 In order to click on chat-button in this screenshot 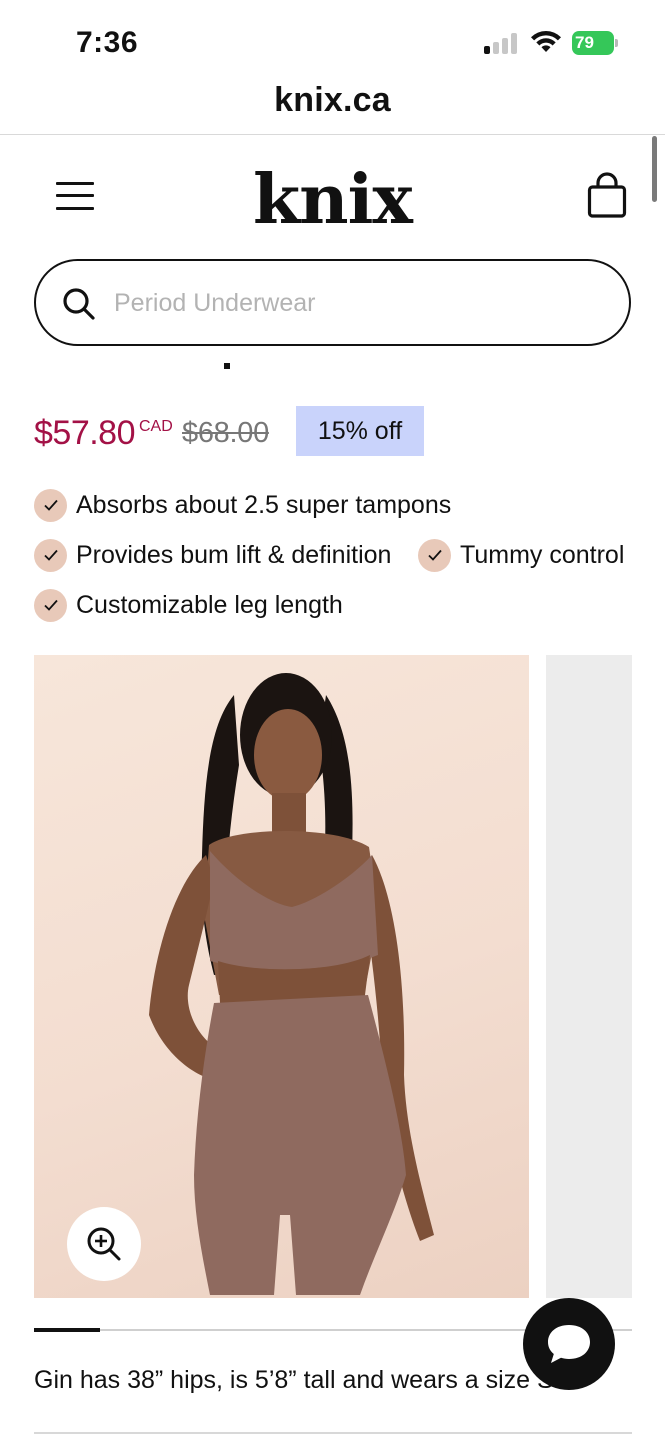, I will do `click(569, 1344)`.